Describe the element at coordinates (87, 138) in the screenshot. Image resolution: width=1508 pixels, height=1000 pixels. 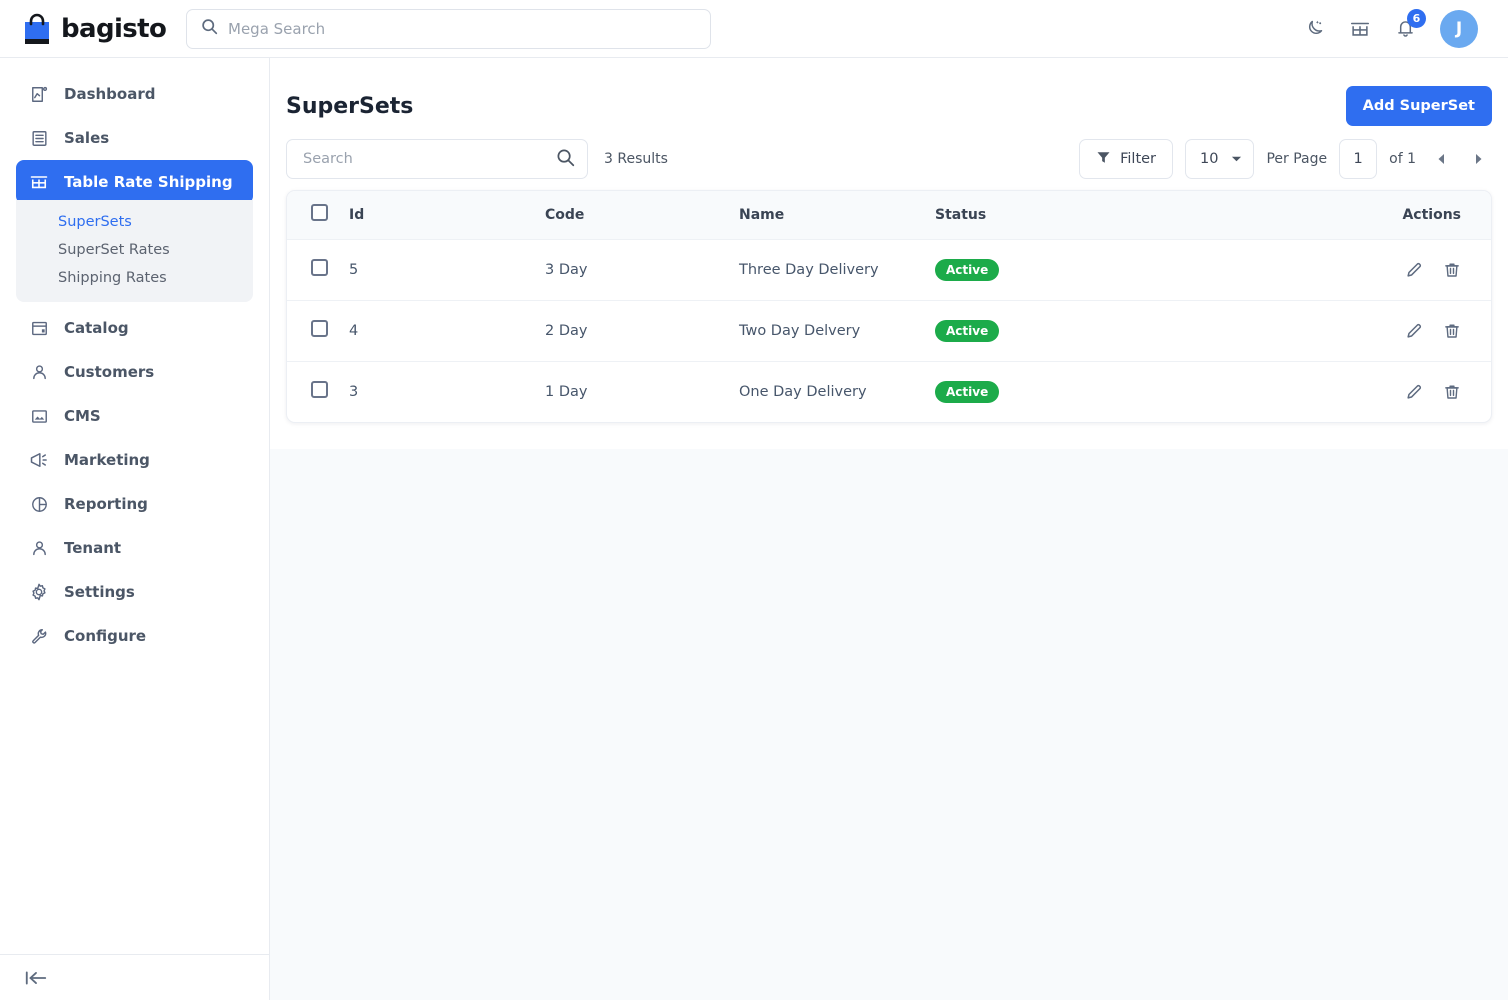
I see `sidebar-item-label: Sales` at that location.